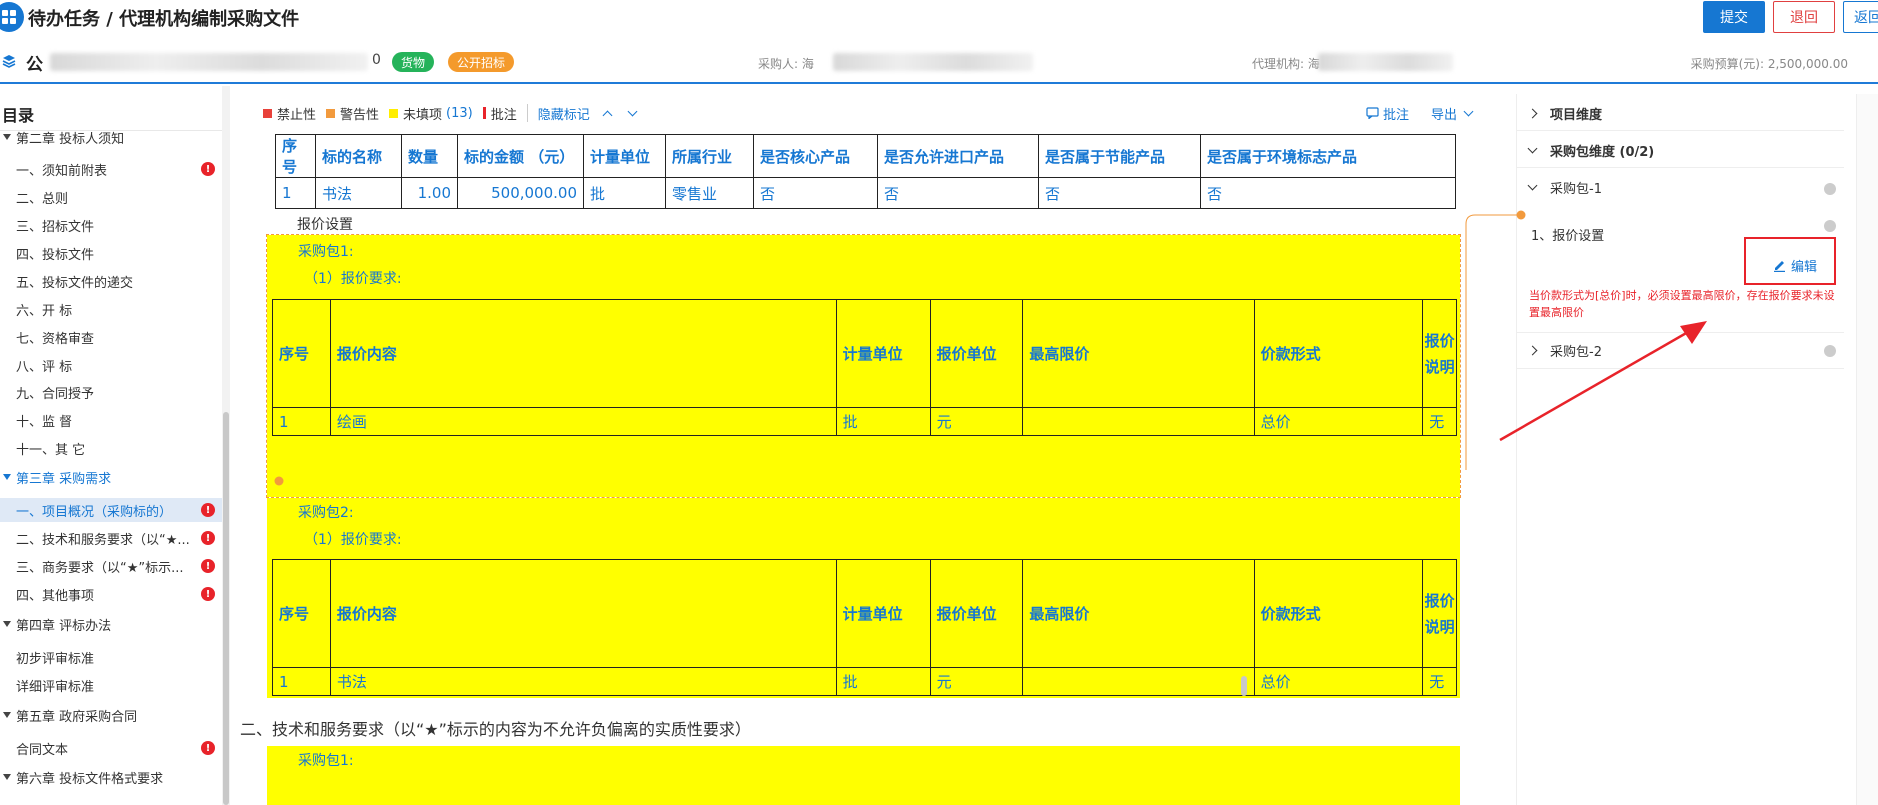  Describe the element at coordinates (564, 113) in the screenshot. I see `hide-marks-link: 隐藏标记` at that location.